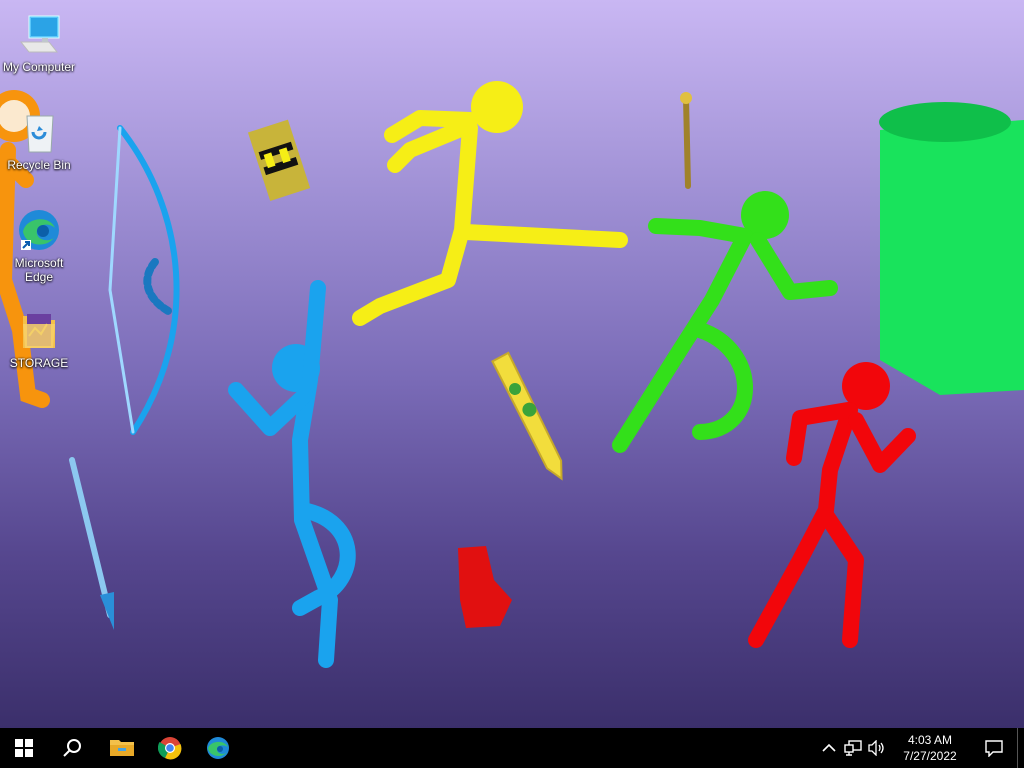 The height and width of the screenshot is (768, 1024). Describe the element at coordinates (485, 587) in the screenshot. I see `red-jelly` at that location.